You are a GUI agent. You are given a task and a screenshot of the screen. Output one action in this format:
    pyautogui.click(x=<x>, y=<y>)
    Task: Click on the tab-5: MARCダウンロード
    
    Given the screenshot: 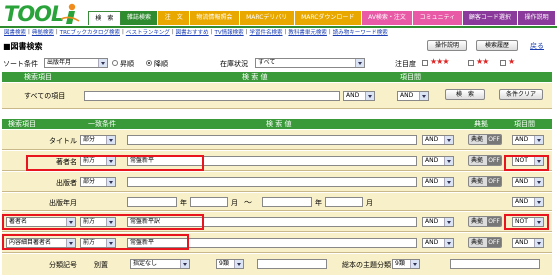 What is the action you would take?
    pyautogui.click(x=328, y=18)
    